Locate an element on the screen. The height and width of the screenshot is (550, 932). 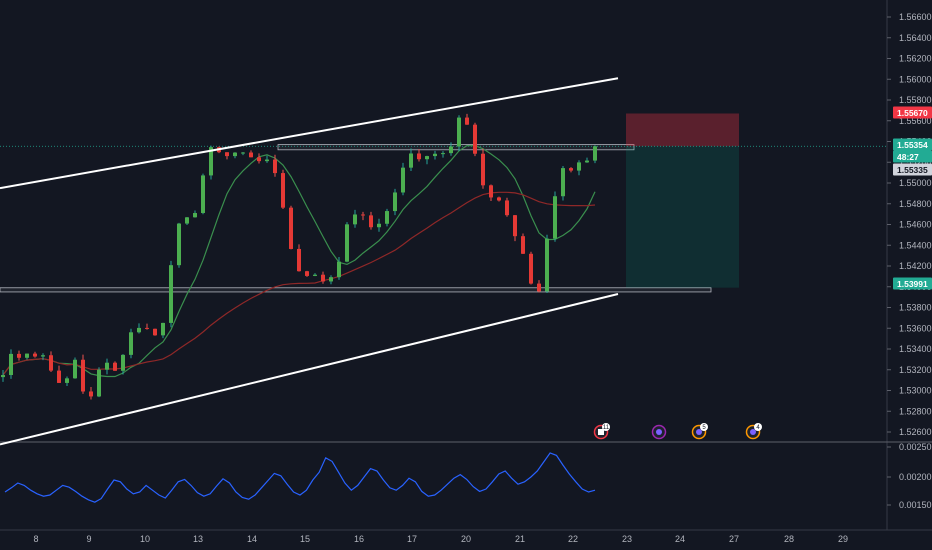
oscillator-tick-label: 0.00200 is located at coordinates (915, 477).